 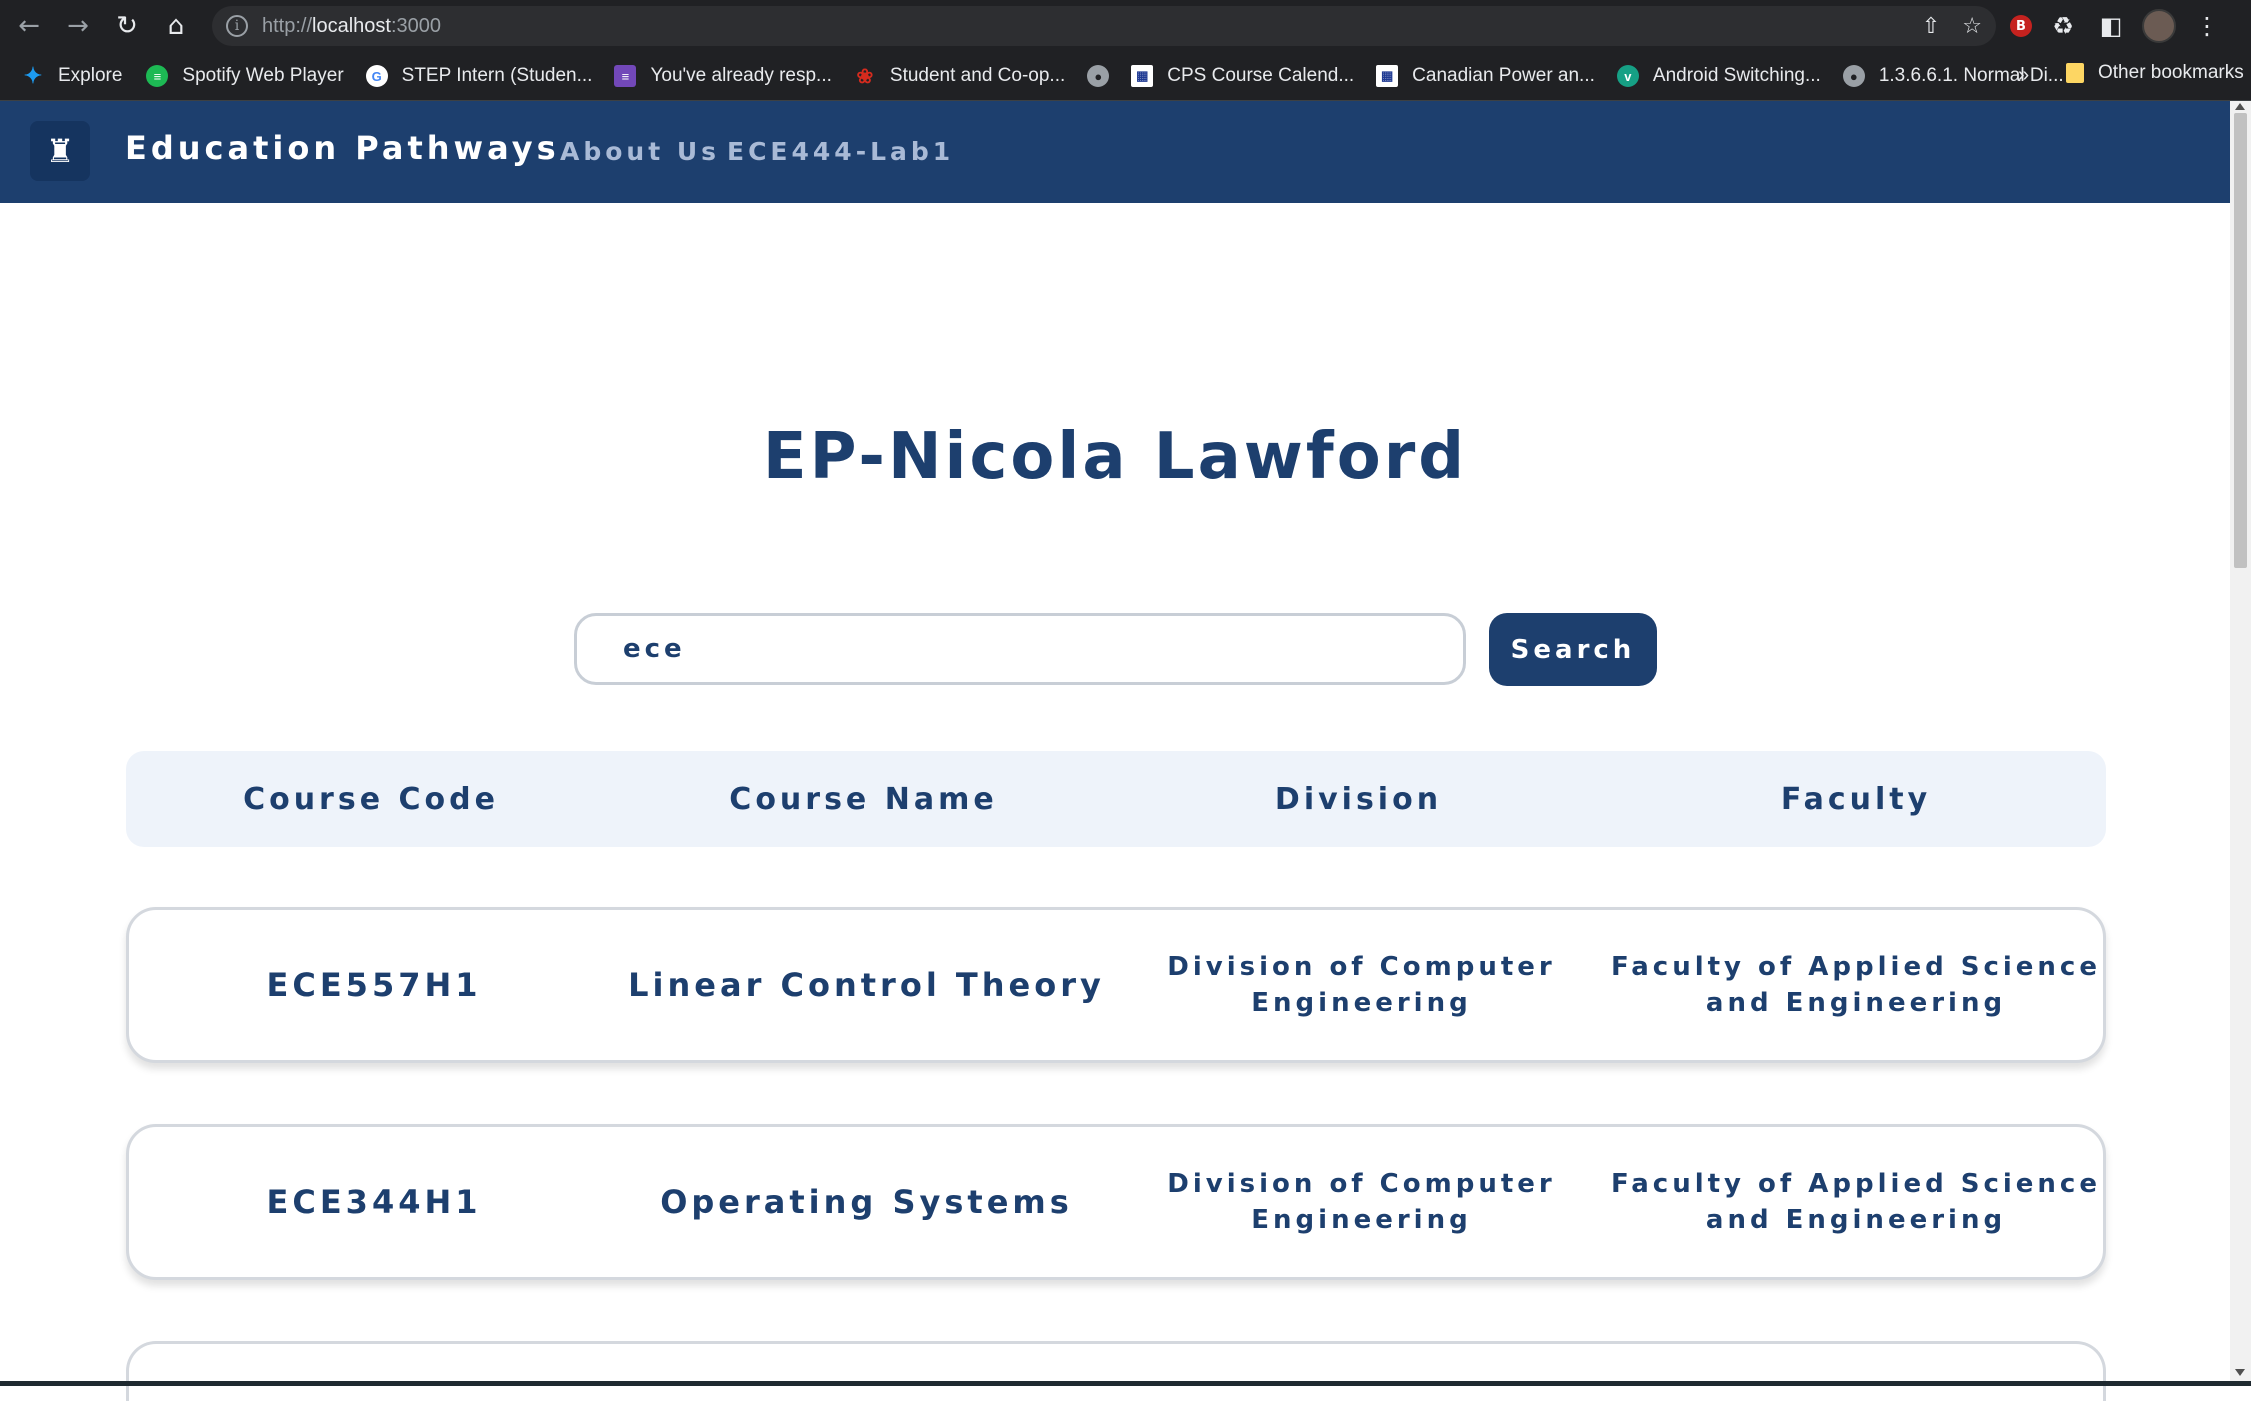 What do you see at coordinates (90, 75) in the screenshot?
I see `bookmark-label: Explore` at bounding box center [90, 75].